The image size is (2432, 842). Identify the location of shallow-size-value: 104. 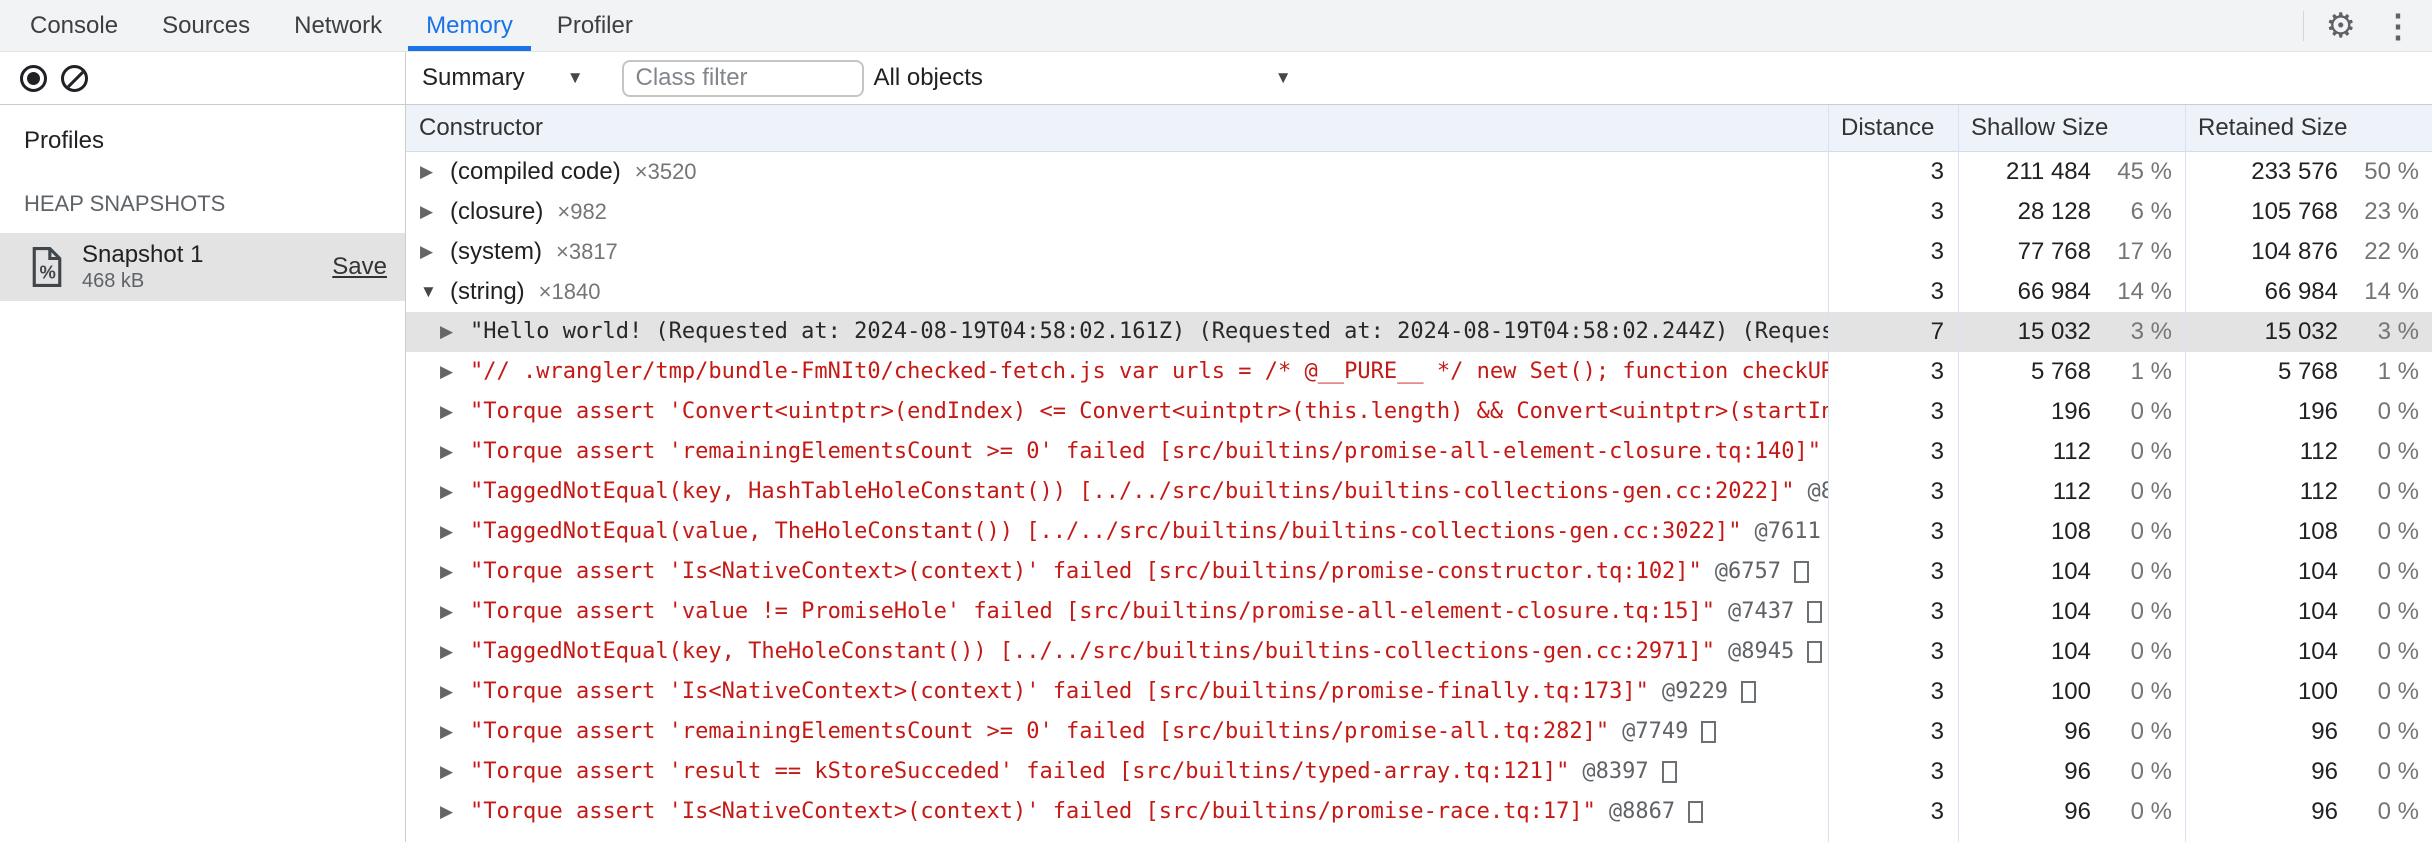
(2070, 571).